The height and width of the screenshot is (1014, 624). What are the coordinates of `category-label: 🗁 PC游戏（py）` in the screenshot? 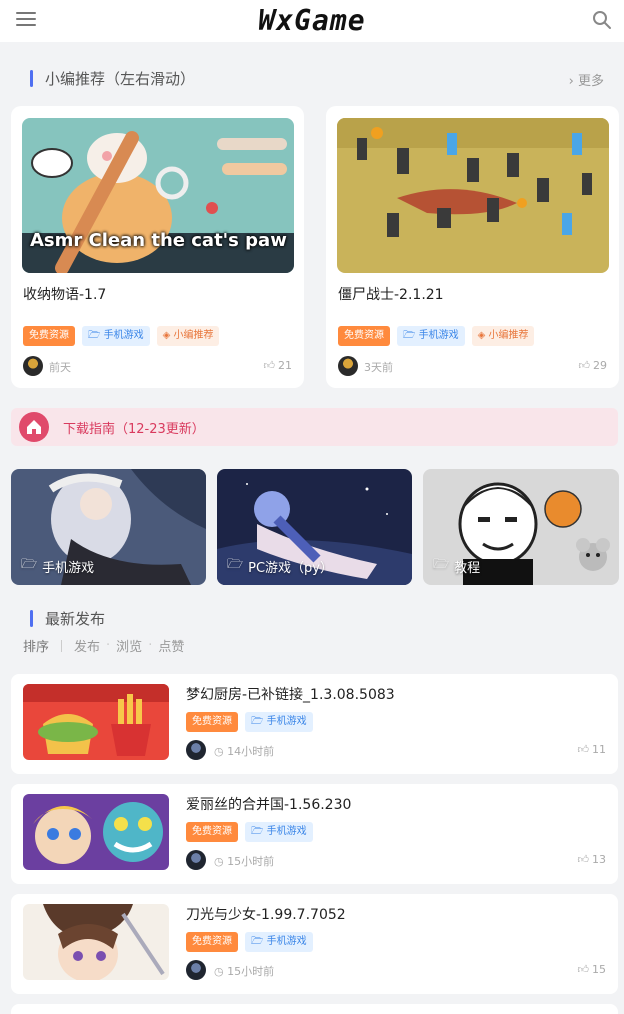 It's located at (280, 566).